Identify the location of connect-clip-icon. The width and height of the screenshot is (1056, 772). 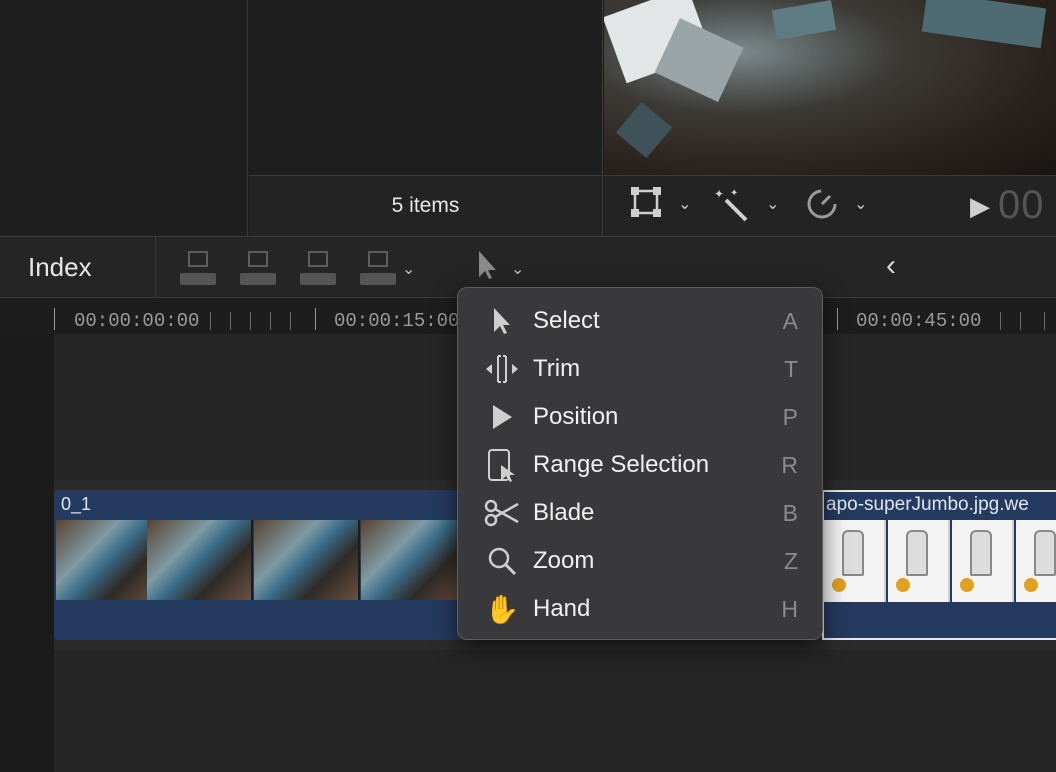
(198, 269).